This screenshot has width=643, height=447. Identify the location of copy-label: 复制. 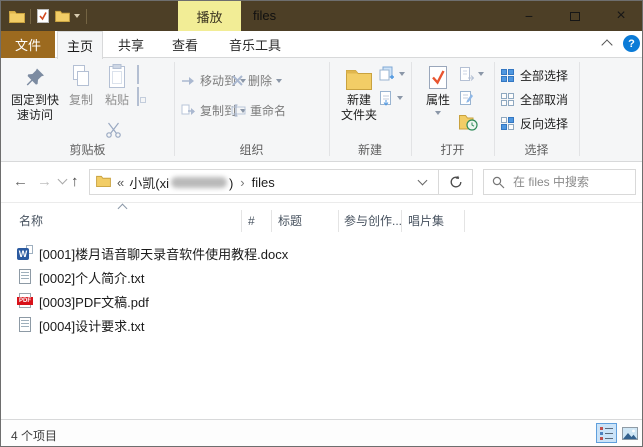
(80, 100).